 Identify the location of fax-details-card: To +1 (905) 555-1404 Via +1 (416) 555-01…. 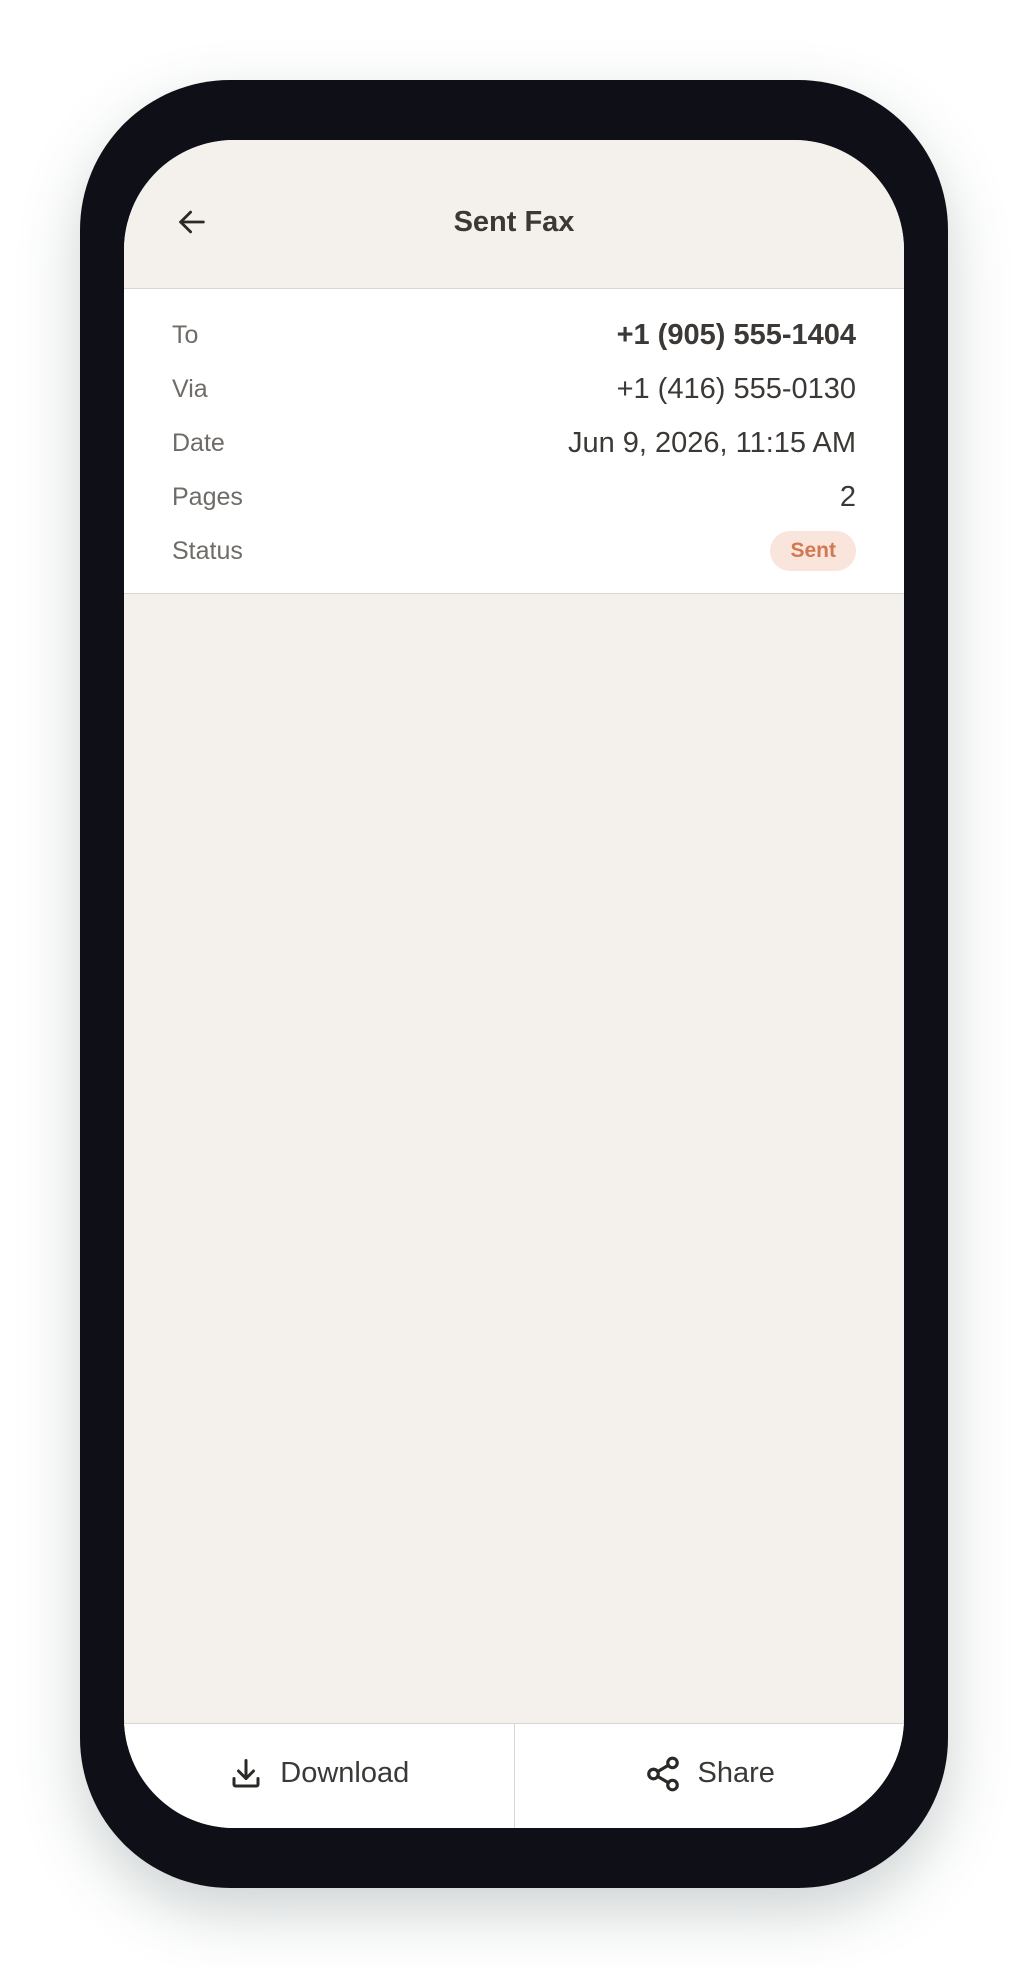
(514, 441).